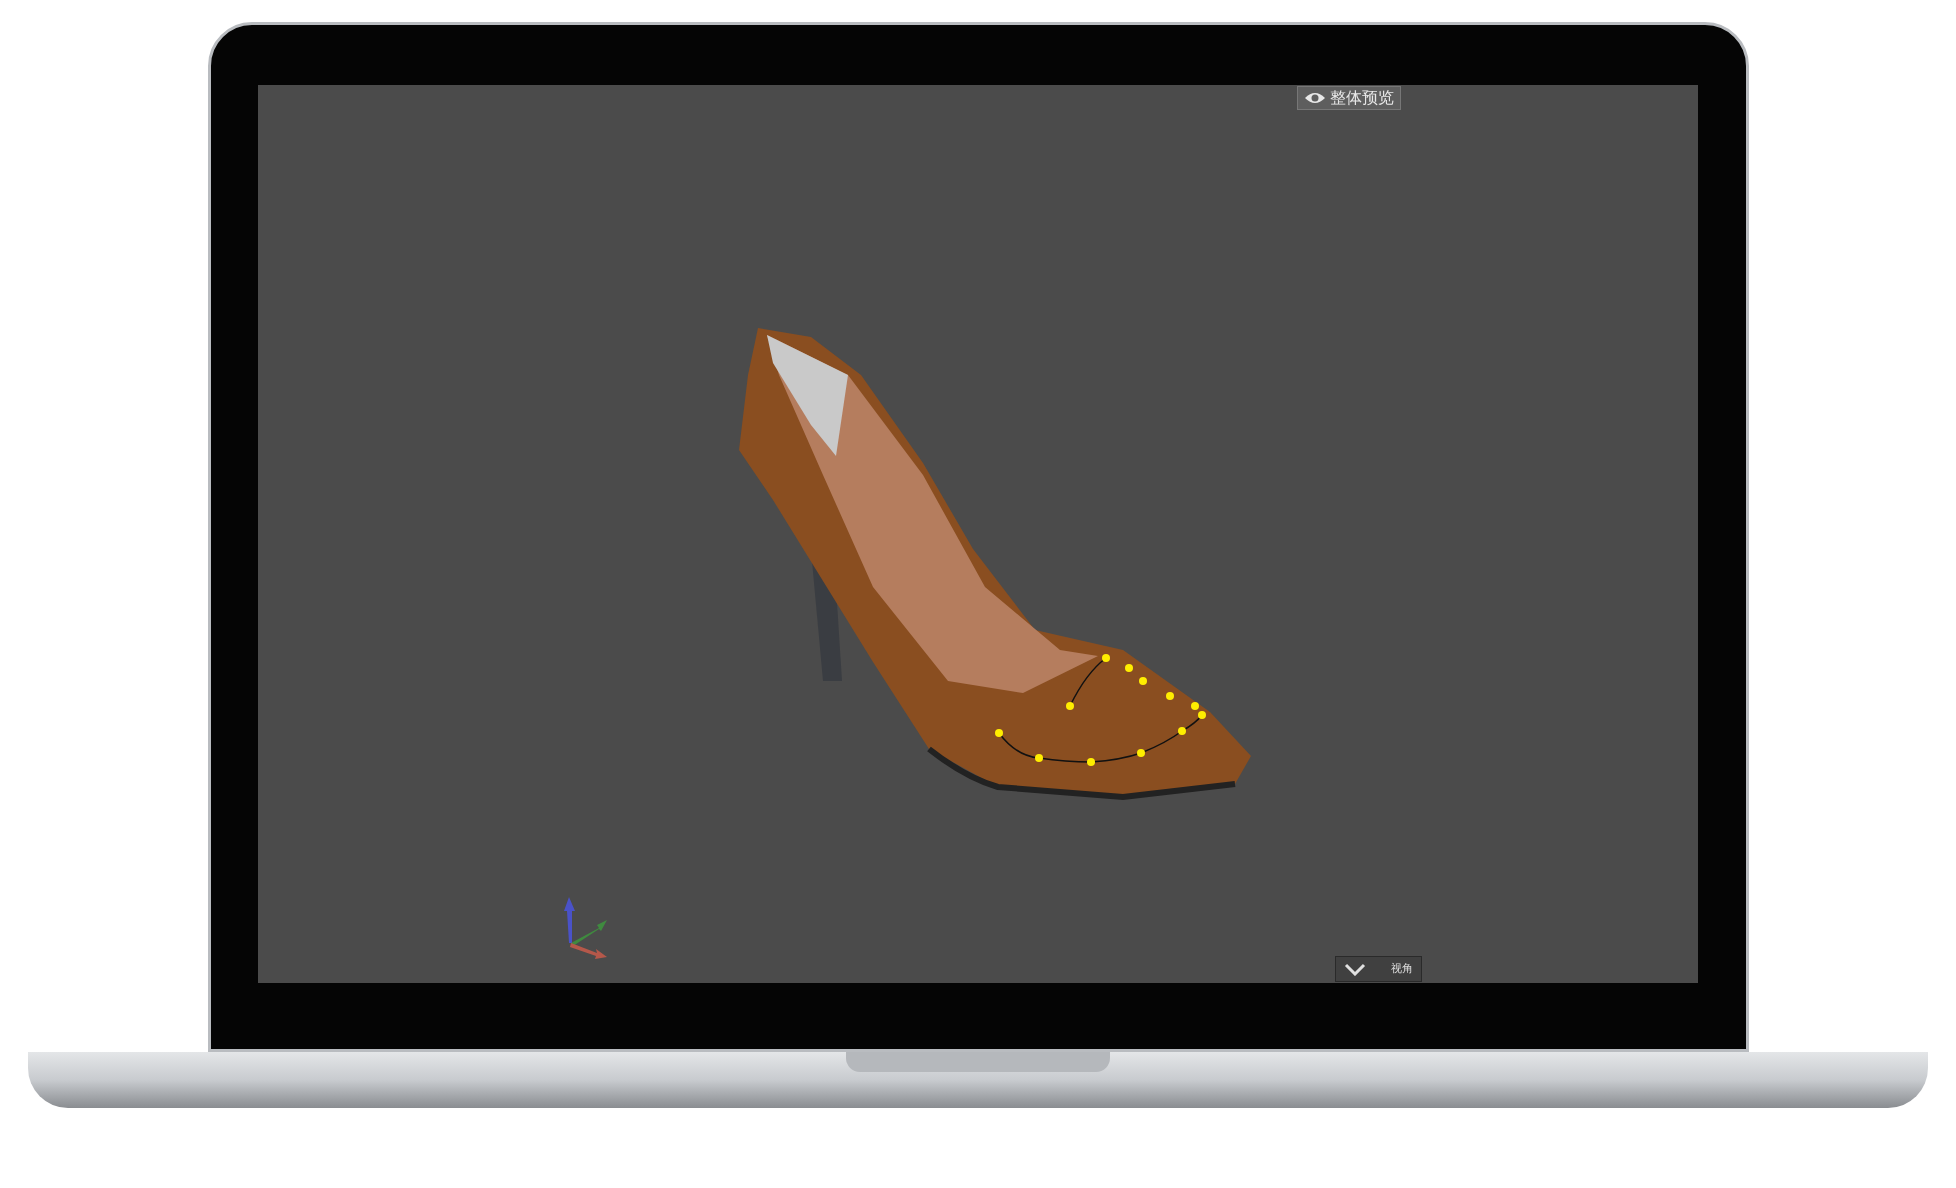 The height and width of the screenshot is (1188, 1956). Describe the element at coordinates (1349, 98) in the screenshot. I see `overall-preview-button: 整体预览` at that location.